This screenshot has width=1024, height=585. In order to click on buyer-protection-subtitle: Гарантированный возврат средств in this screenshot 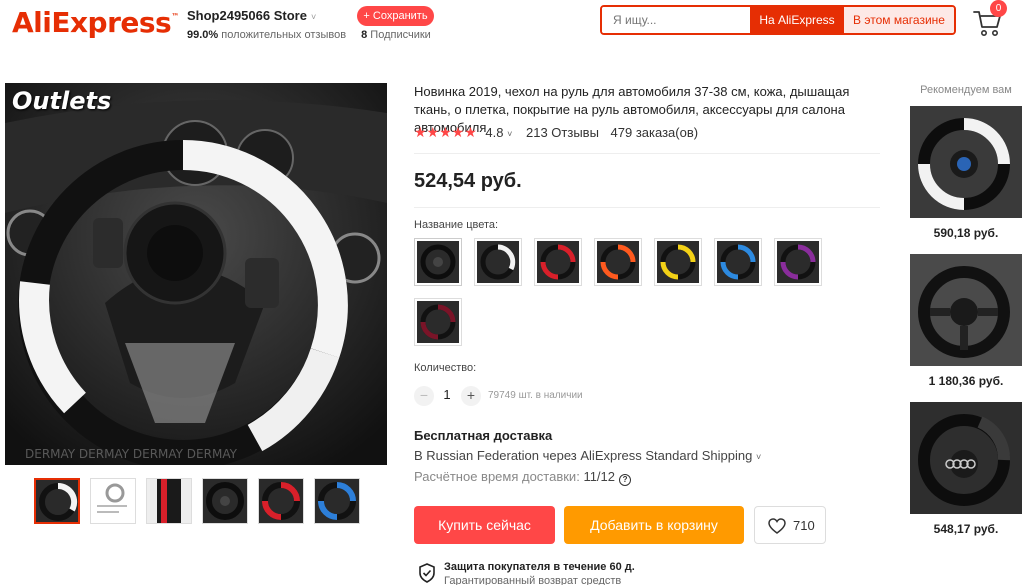, I will do `click(533, 580)`.